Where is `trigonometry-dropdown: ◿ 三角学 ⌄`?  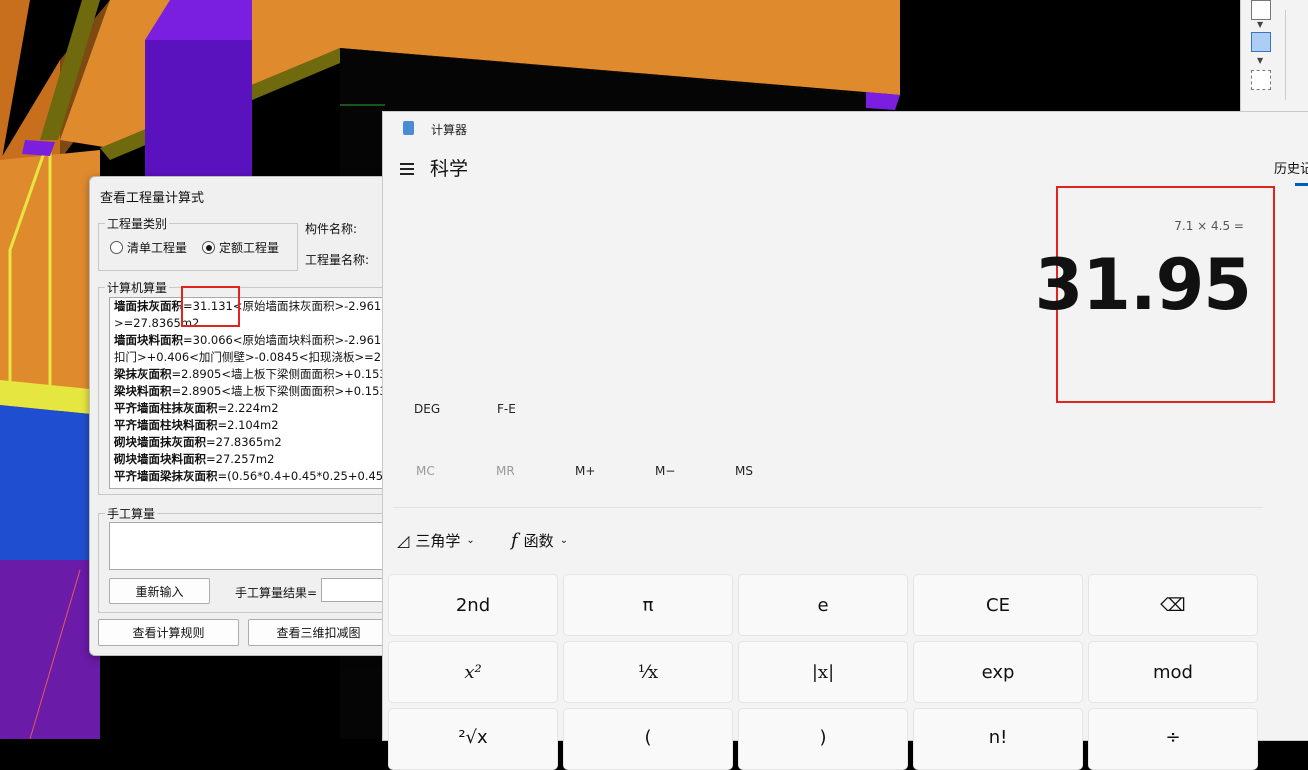 trigonometry-dropdown: ◿ 三角学 ⌄ is located at coordinates (436, 540).